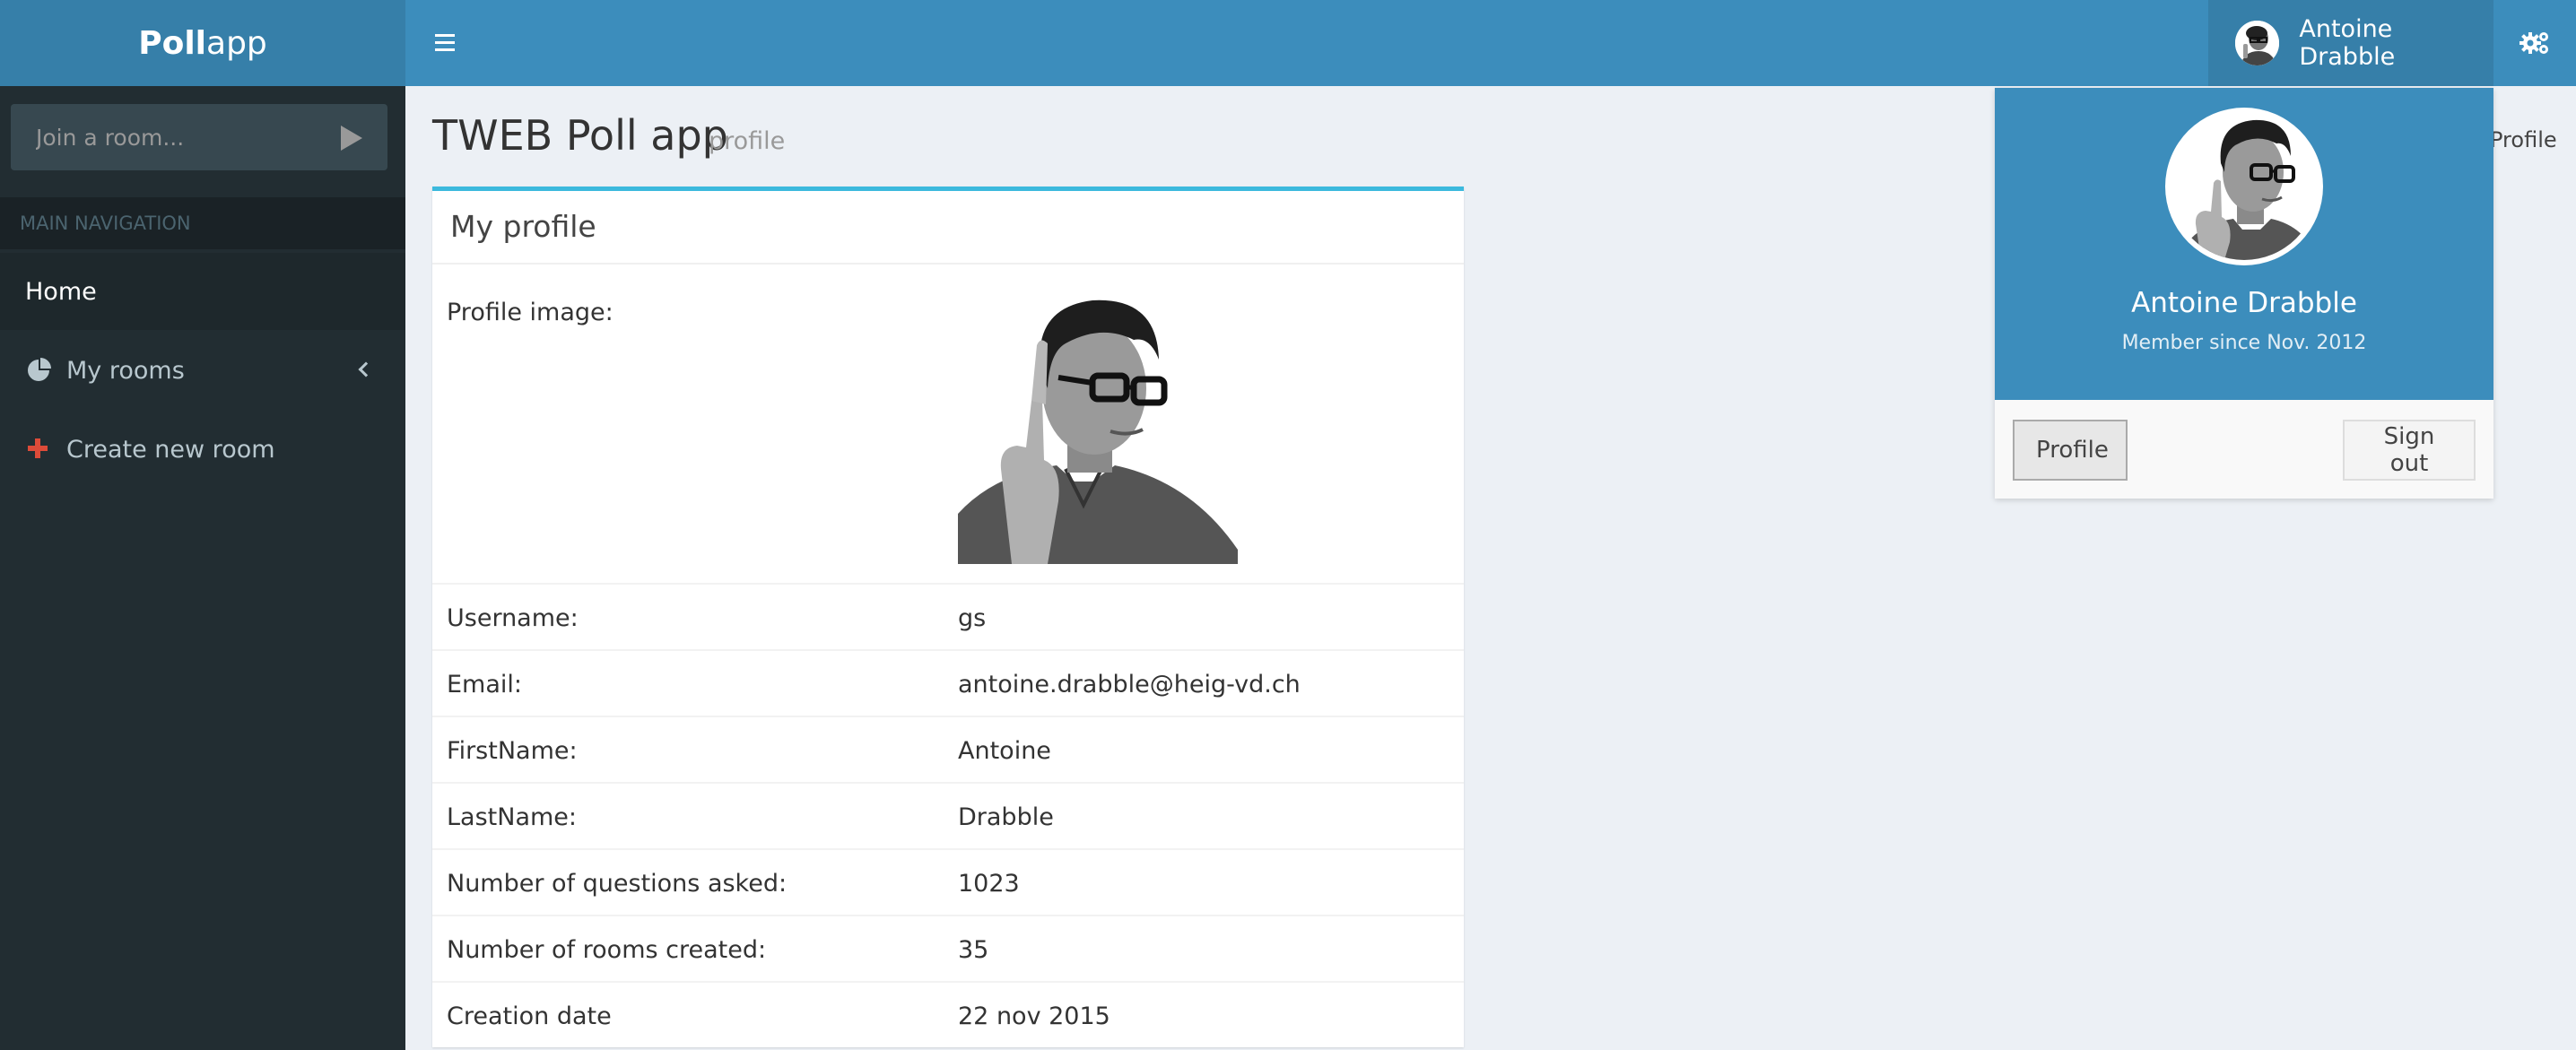  I want to click on sidebar-item-create-room: Create new room, so click(202, 449).